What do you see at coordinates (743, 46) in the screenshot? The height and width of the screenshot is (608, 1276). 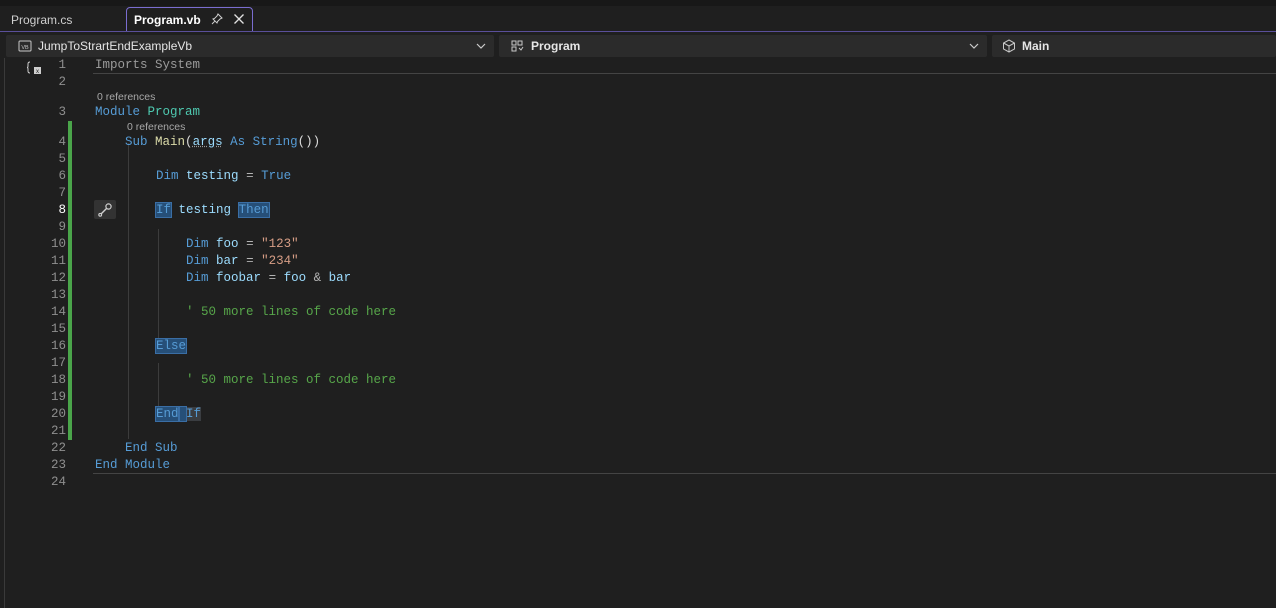 I see `type-dropdown: Program` at bounding box center [743, 46].